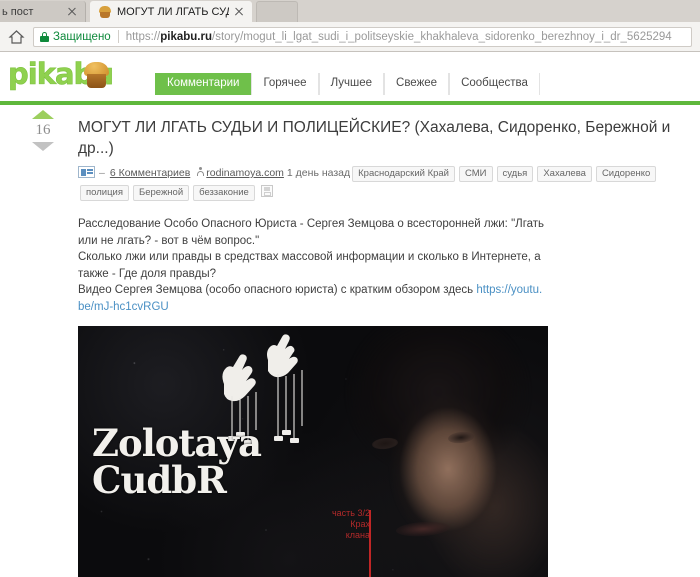  Describe the element at coordinates (186, 36) in the screenshot. I see `url-domain: pikabu.ru` at that location.